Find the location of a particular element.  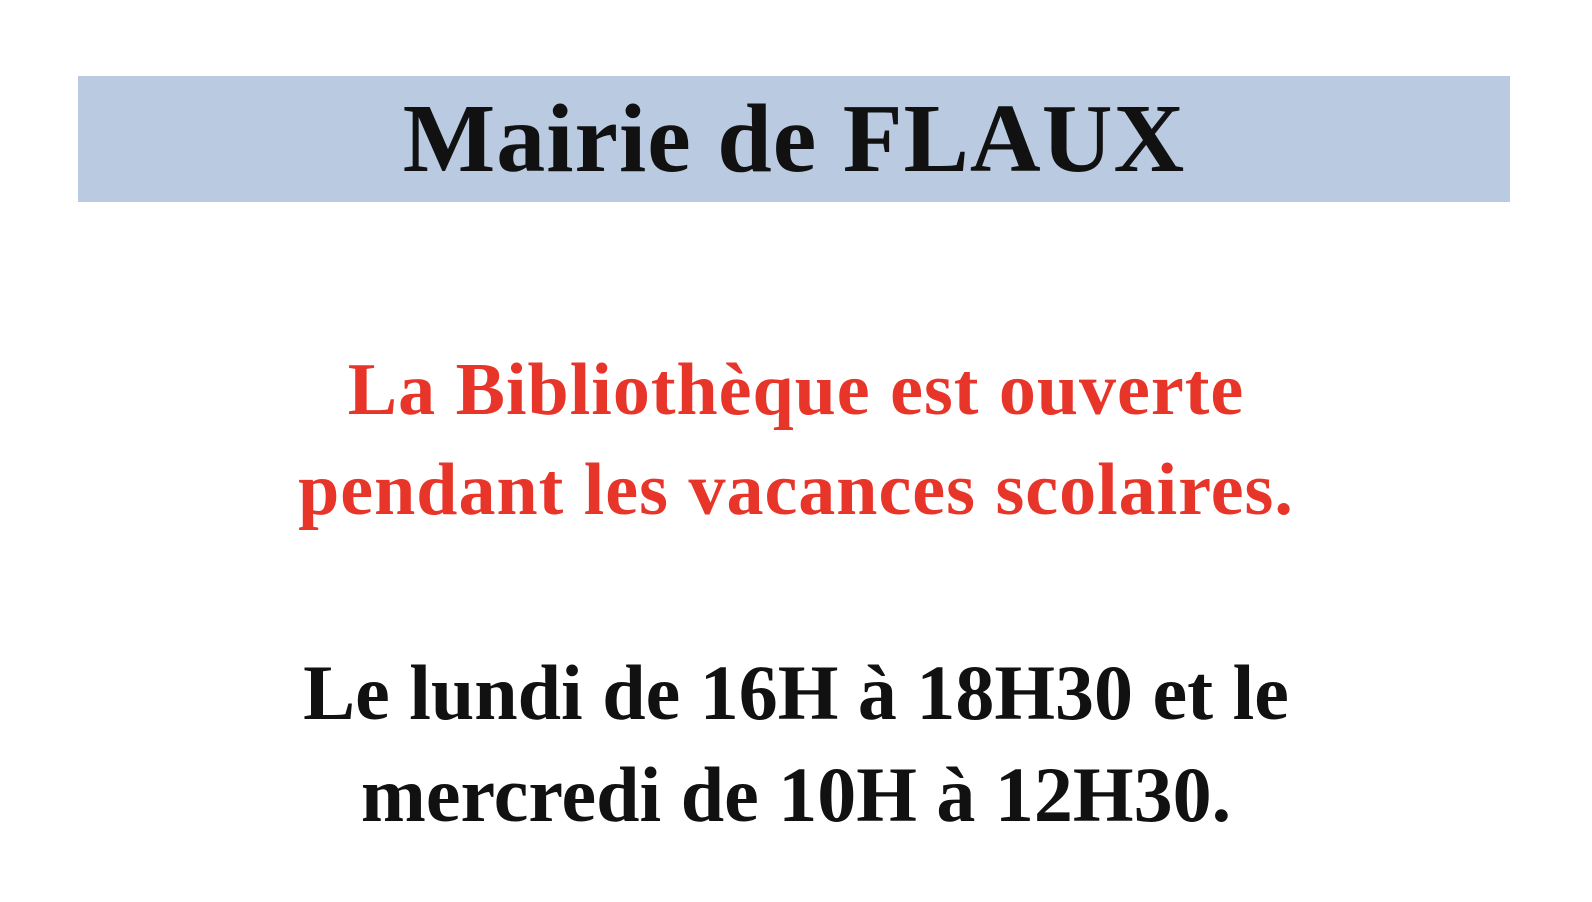

announcement-line: La Bibliothèque est ouverte is located at coordinates (796, 390).